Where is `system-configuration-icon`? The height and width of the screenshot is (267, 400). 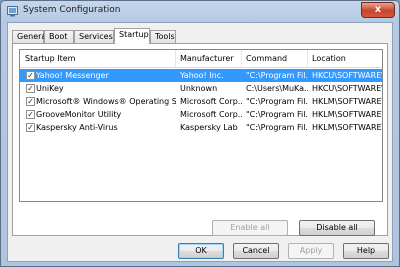 system-configuration-icon is located at coordinates (12, 11).